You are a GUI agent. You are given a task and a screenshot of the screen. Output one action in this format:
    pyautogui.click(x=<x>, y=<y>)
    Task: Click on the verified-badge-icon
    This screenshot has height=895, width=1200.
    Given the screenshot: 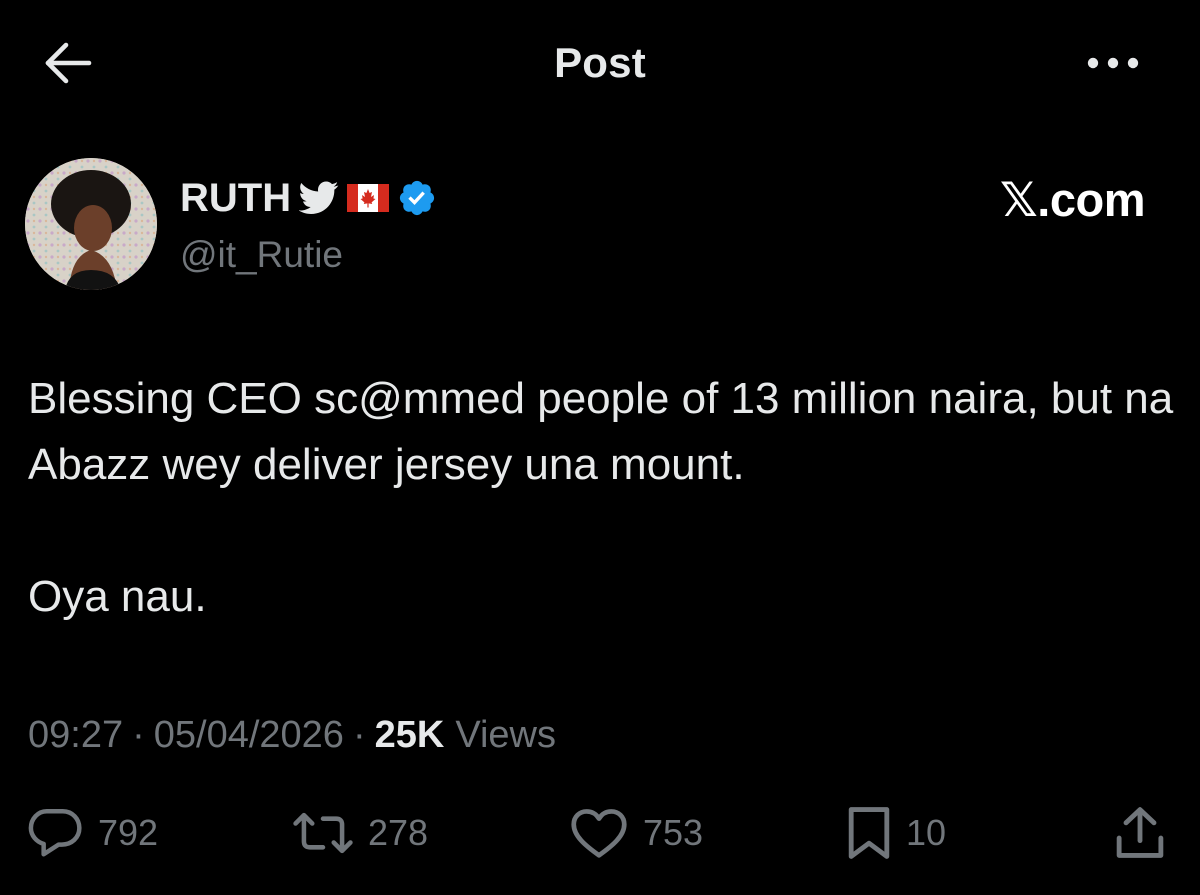 What is the action you would take?
    pyautogui.click(x=417, y=198)
    